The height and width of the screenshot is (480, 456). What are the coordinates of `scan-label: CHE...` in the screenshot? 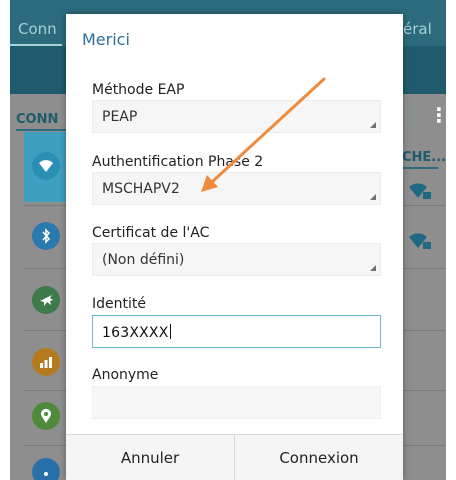 It's located at (424, 157).